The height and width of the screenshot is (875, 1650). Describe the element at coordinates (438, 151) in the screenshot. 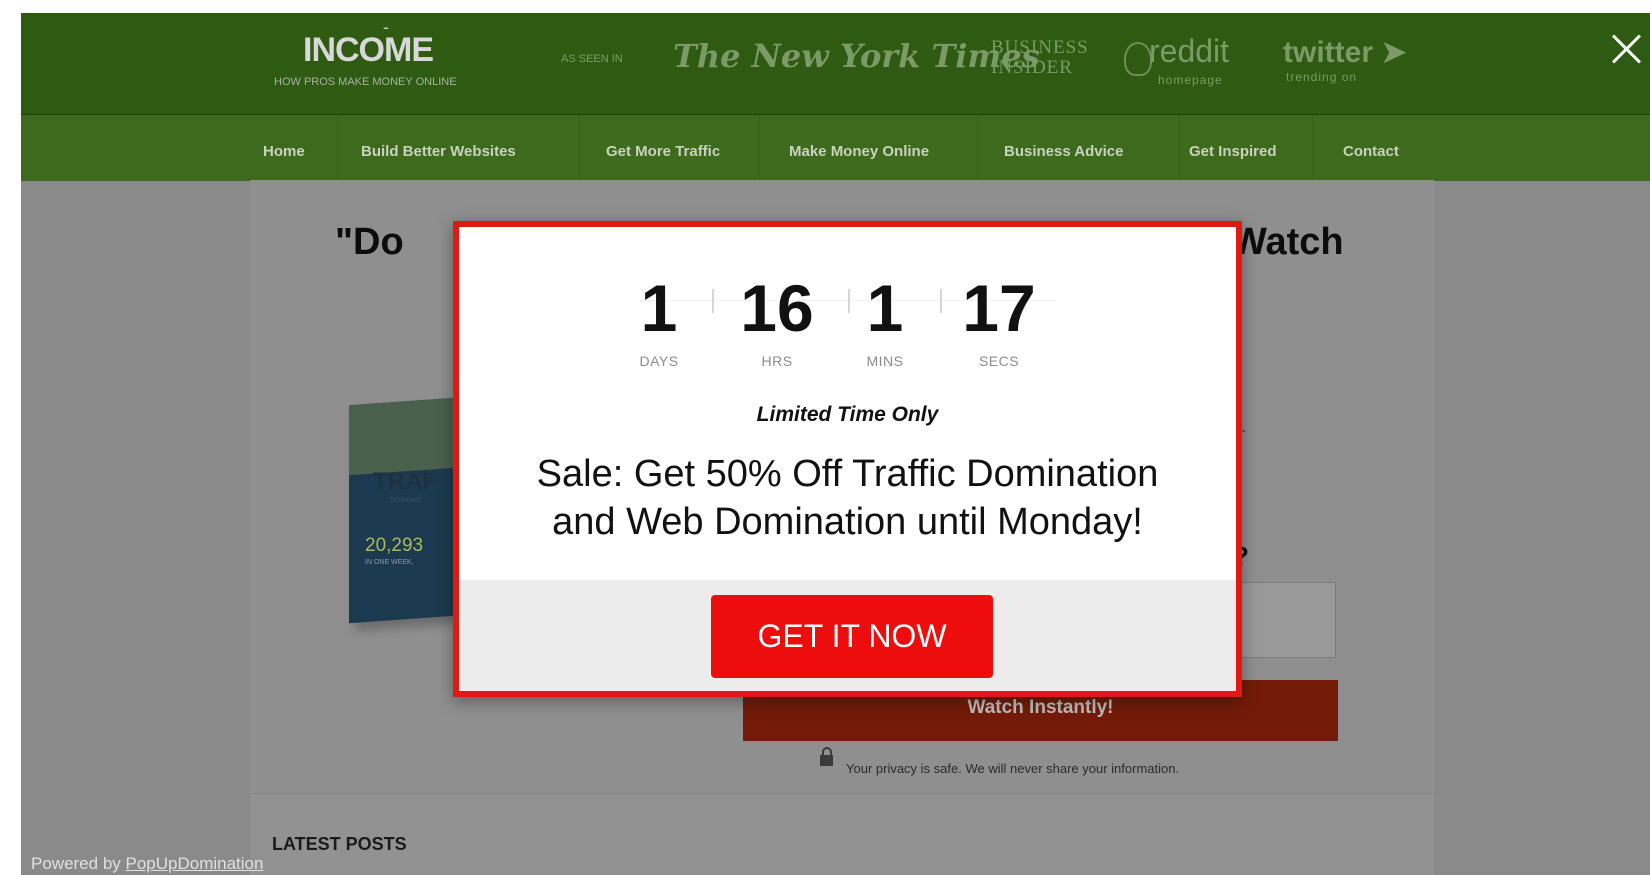

I see `nav-item-build-better-websites: Build Better Websites` at that location.